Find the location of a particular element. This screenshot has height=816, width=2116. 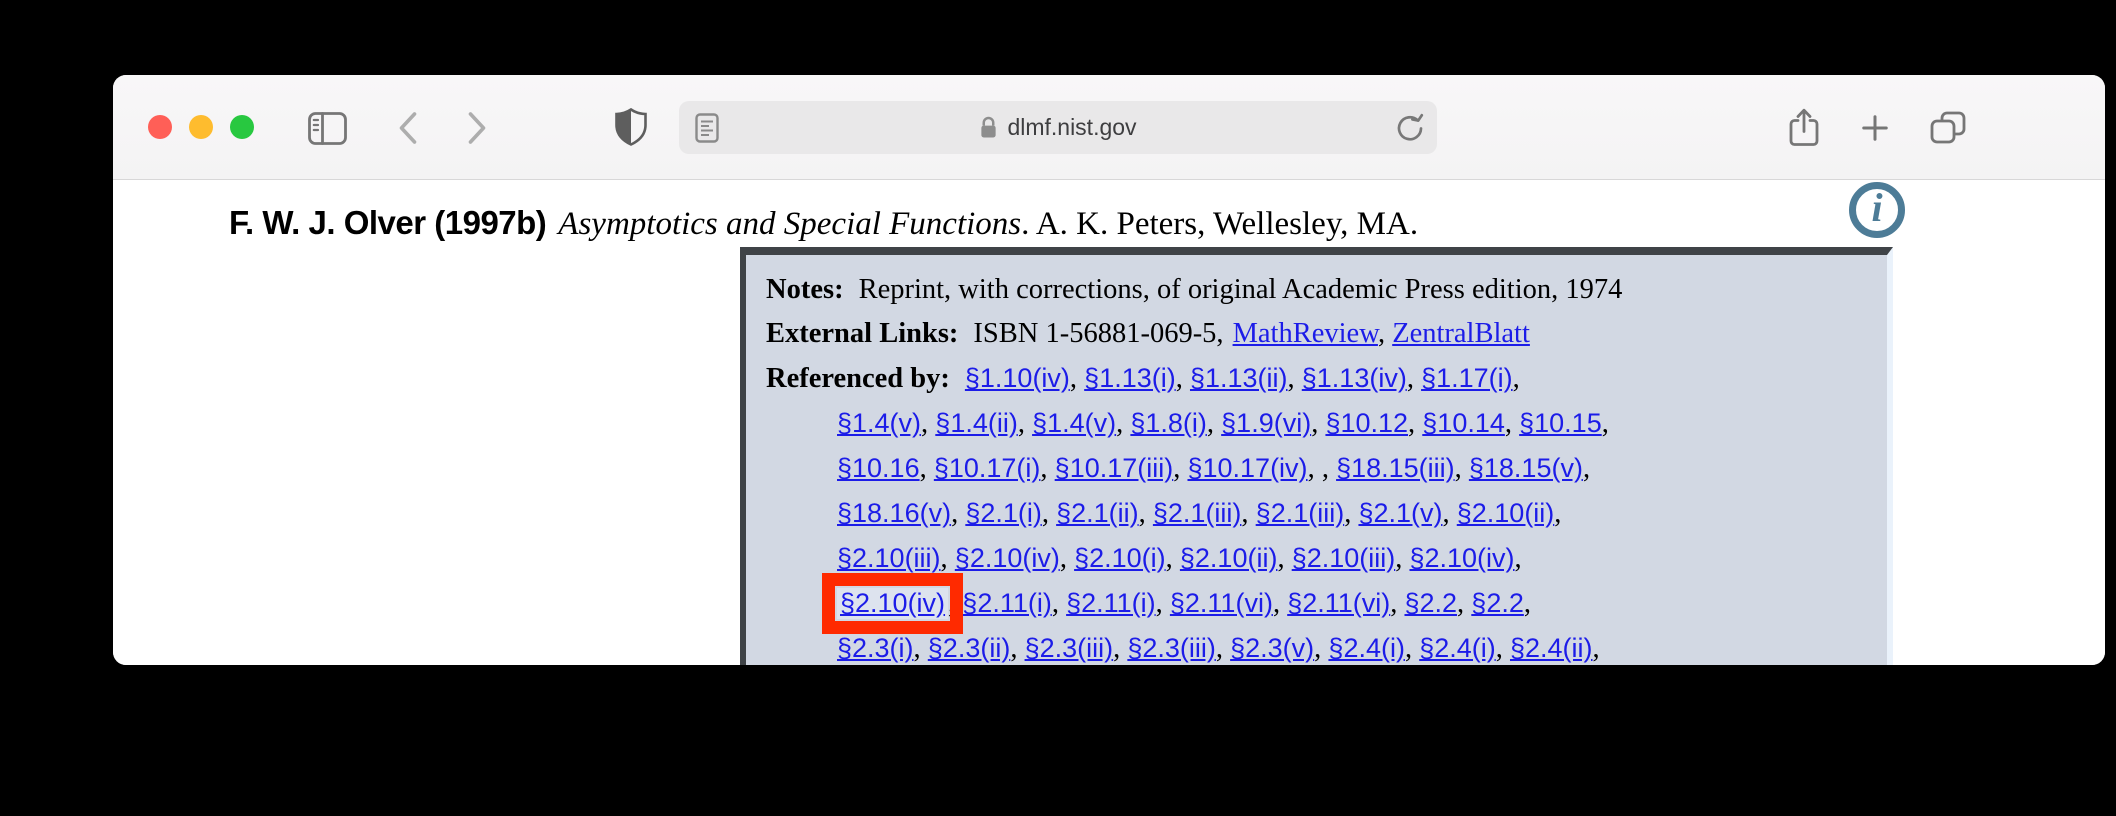

section-link: §2.4(ii) is located at coordinates (1551, 648).